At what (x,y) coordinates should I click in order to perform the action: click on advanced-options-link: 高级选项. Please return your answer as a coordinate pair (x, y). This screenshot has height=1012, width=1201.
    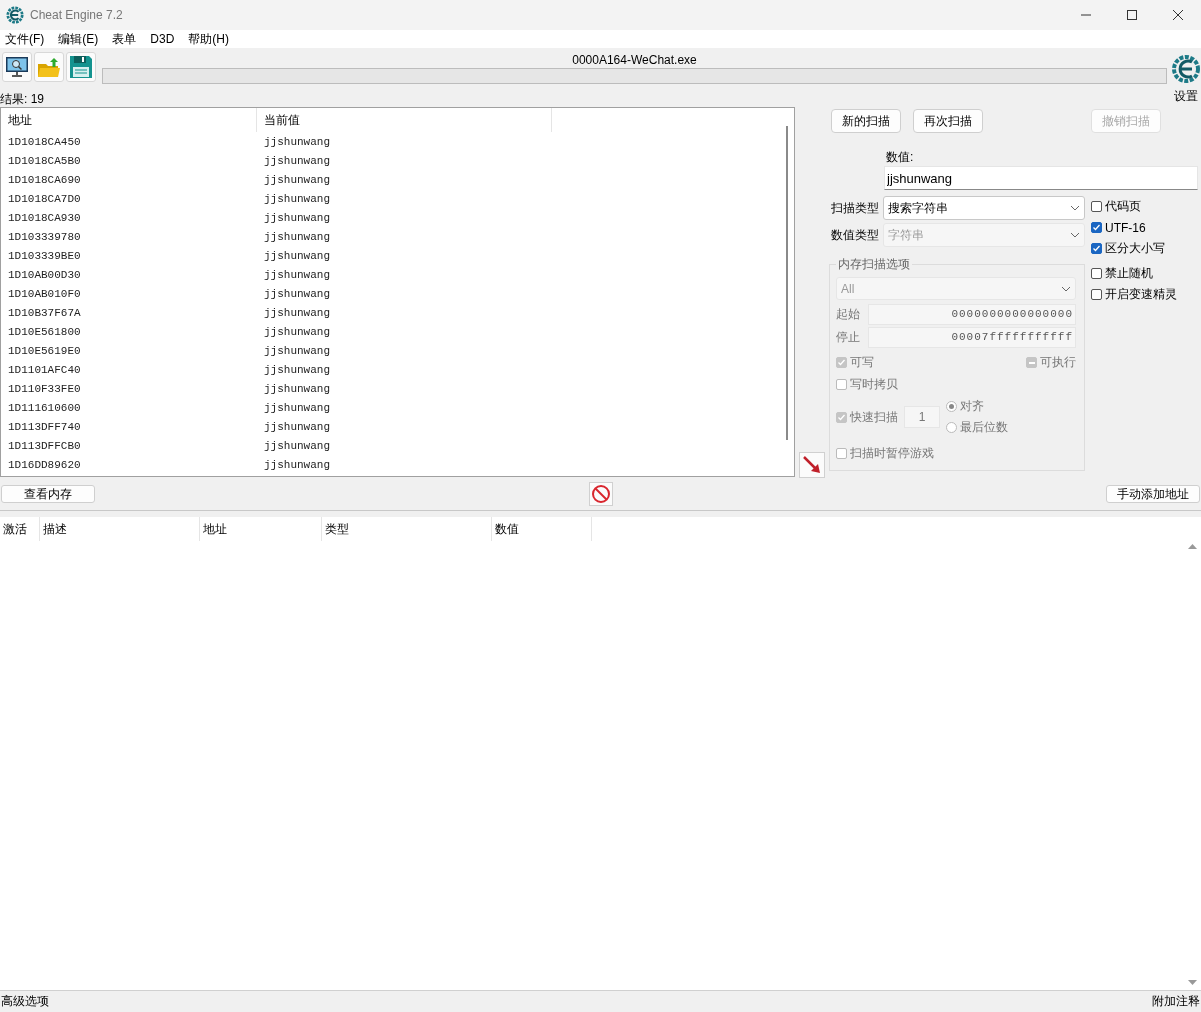
    Looking at the image, I should click on (25, 1001).